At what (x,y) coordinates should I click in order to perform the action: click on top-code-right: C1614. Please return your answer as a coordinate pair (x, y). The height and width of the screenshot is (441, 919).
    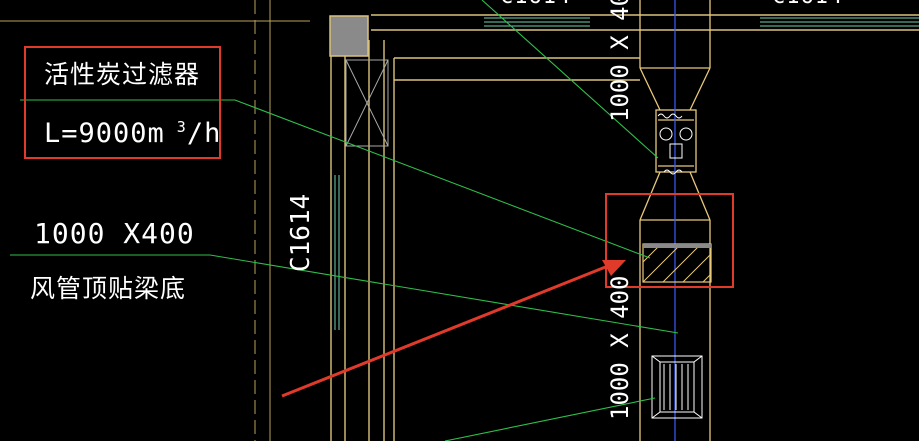
    Looking at the image, I should click on (807, 4).